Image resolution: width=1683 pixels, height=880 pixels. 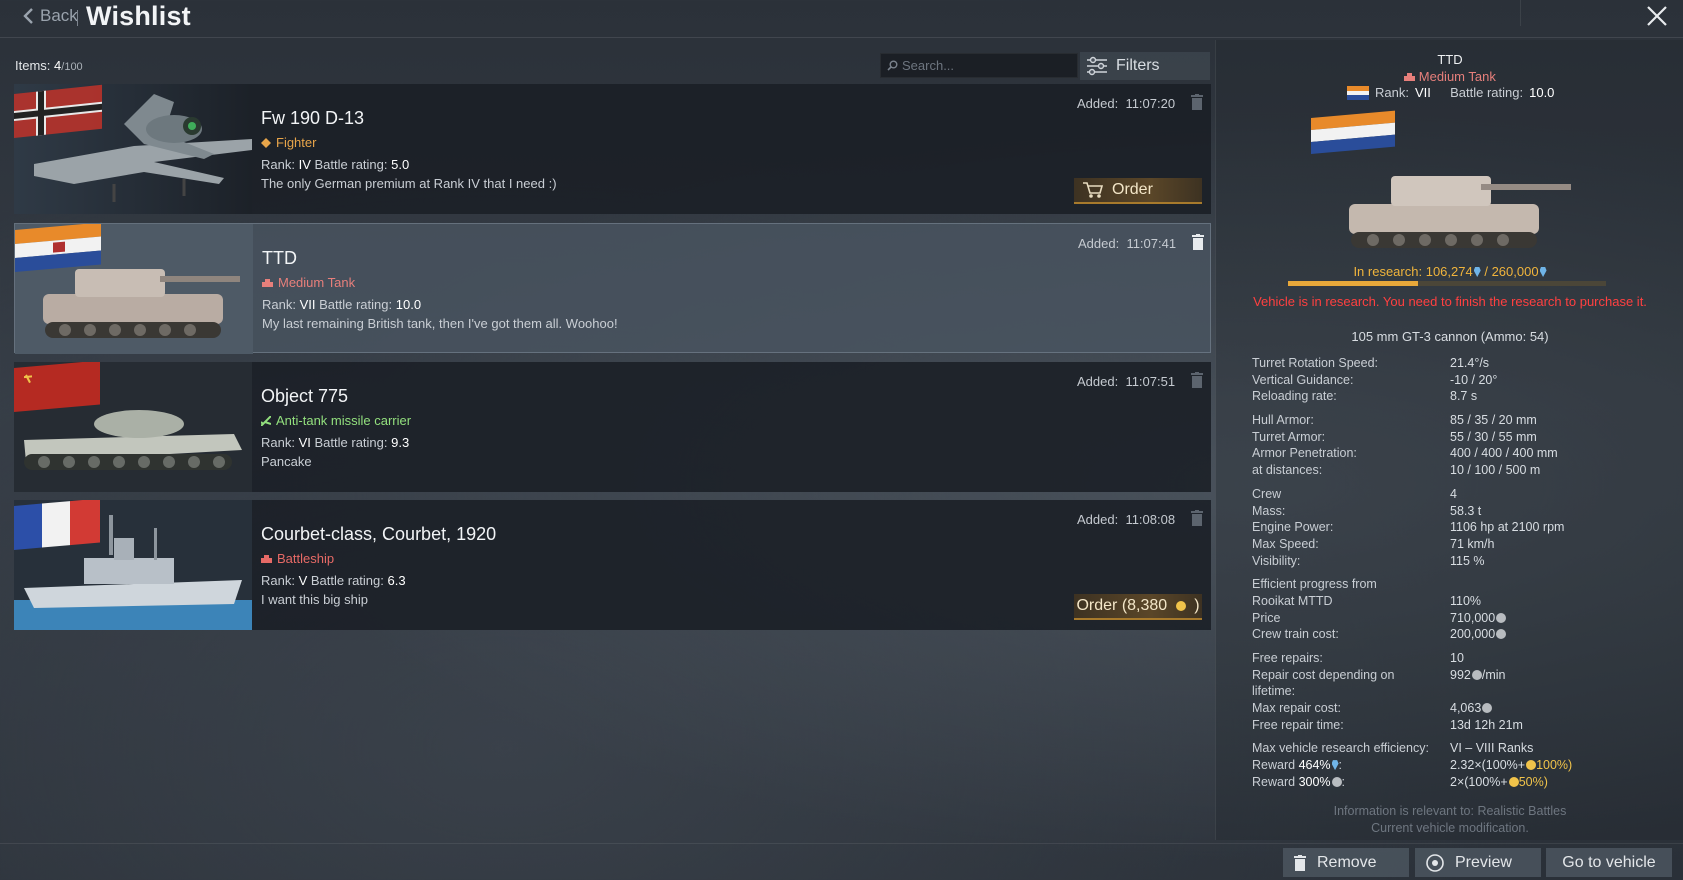 I want to click on stat-value: 2.32×(100%+, so click(x=1488, y=765).